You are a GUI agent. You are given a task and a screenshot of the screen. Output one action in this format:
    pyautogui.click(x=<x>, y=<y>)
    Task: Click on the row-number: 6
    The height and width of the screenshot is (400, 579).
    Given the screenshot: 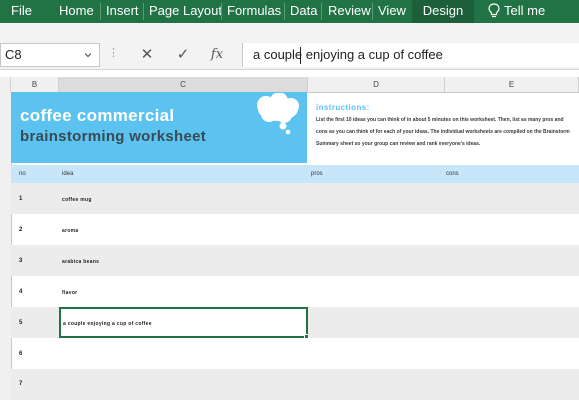 What is the action you would take?
    pyautogui.click(x=21, y=354)
    